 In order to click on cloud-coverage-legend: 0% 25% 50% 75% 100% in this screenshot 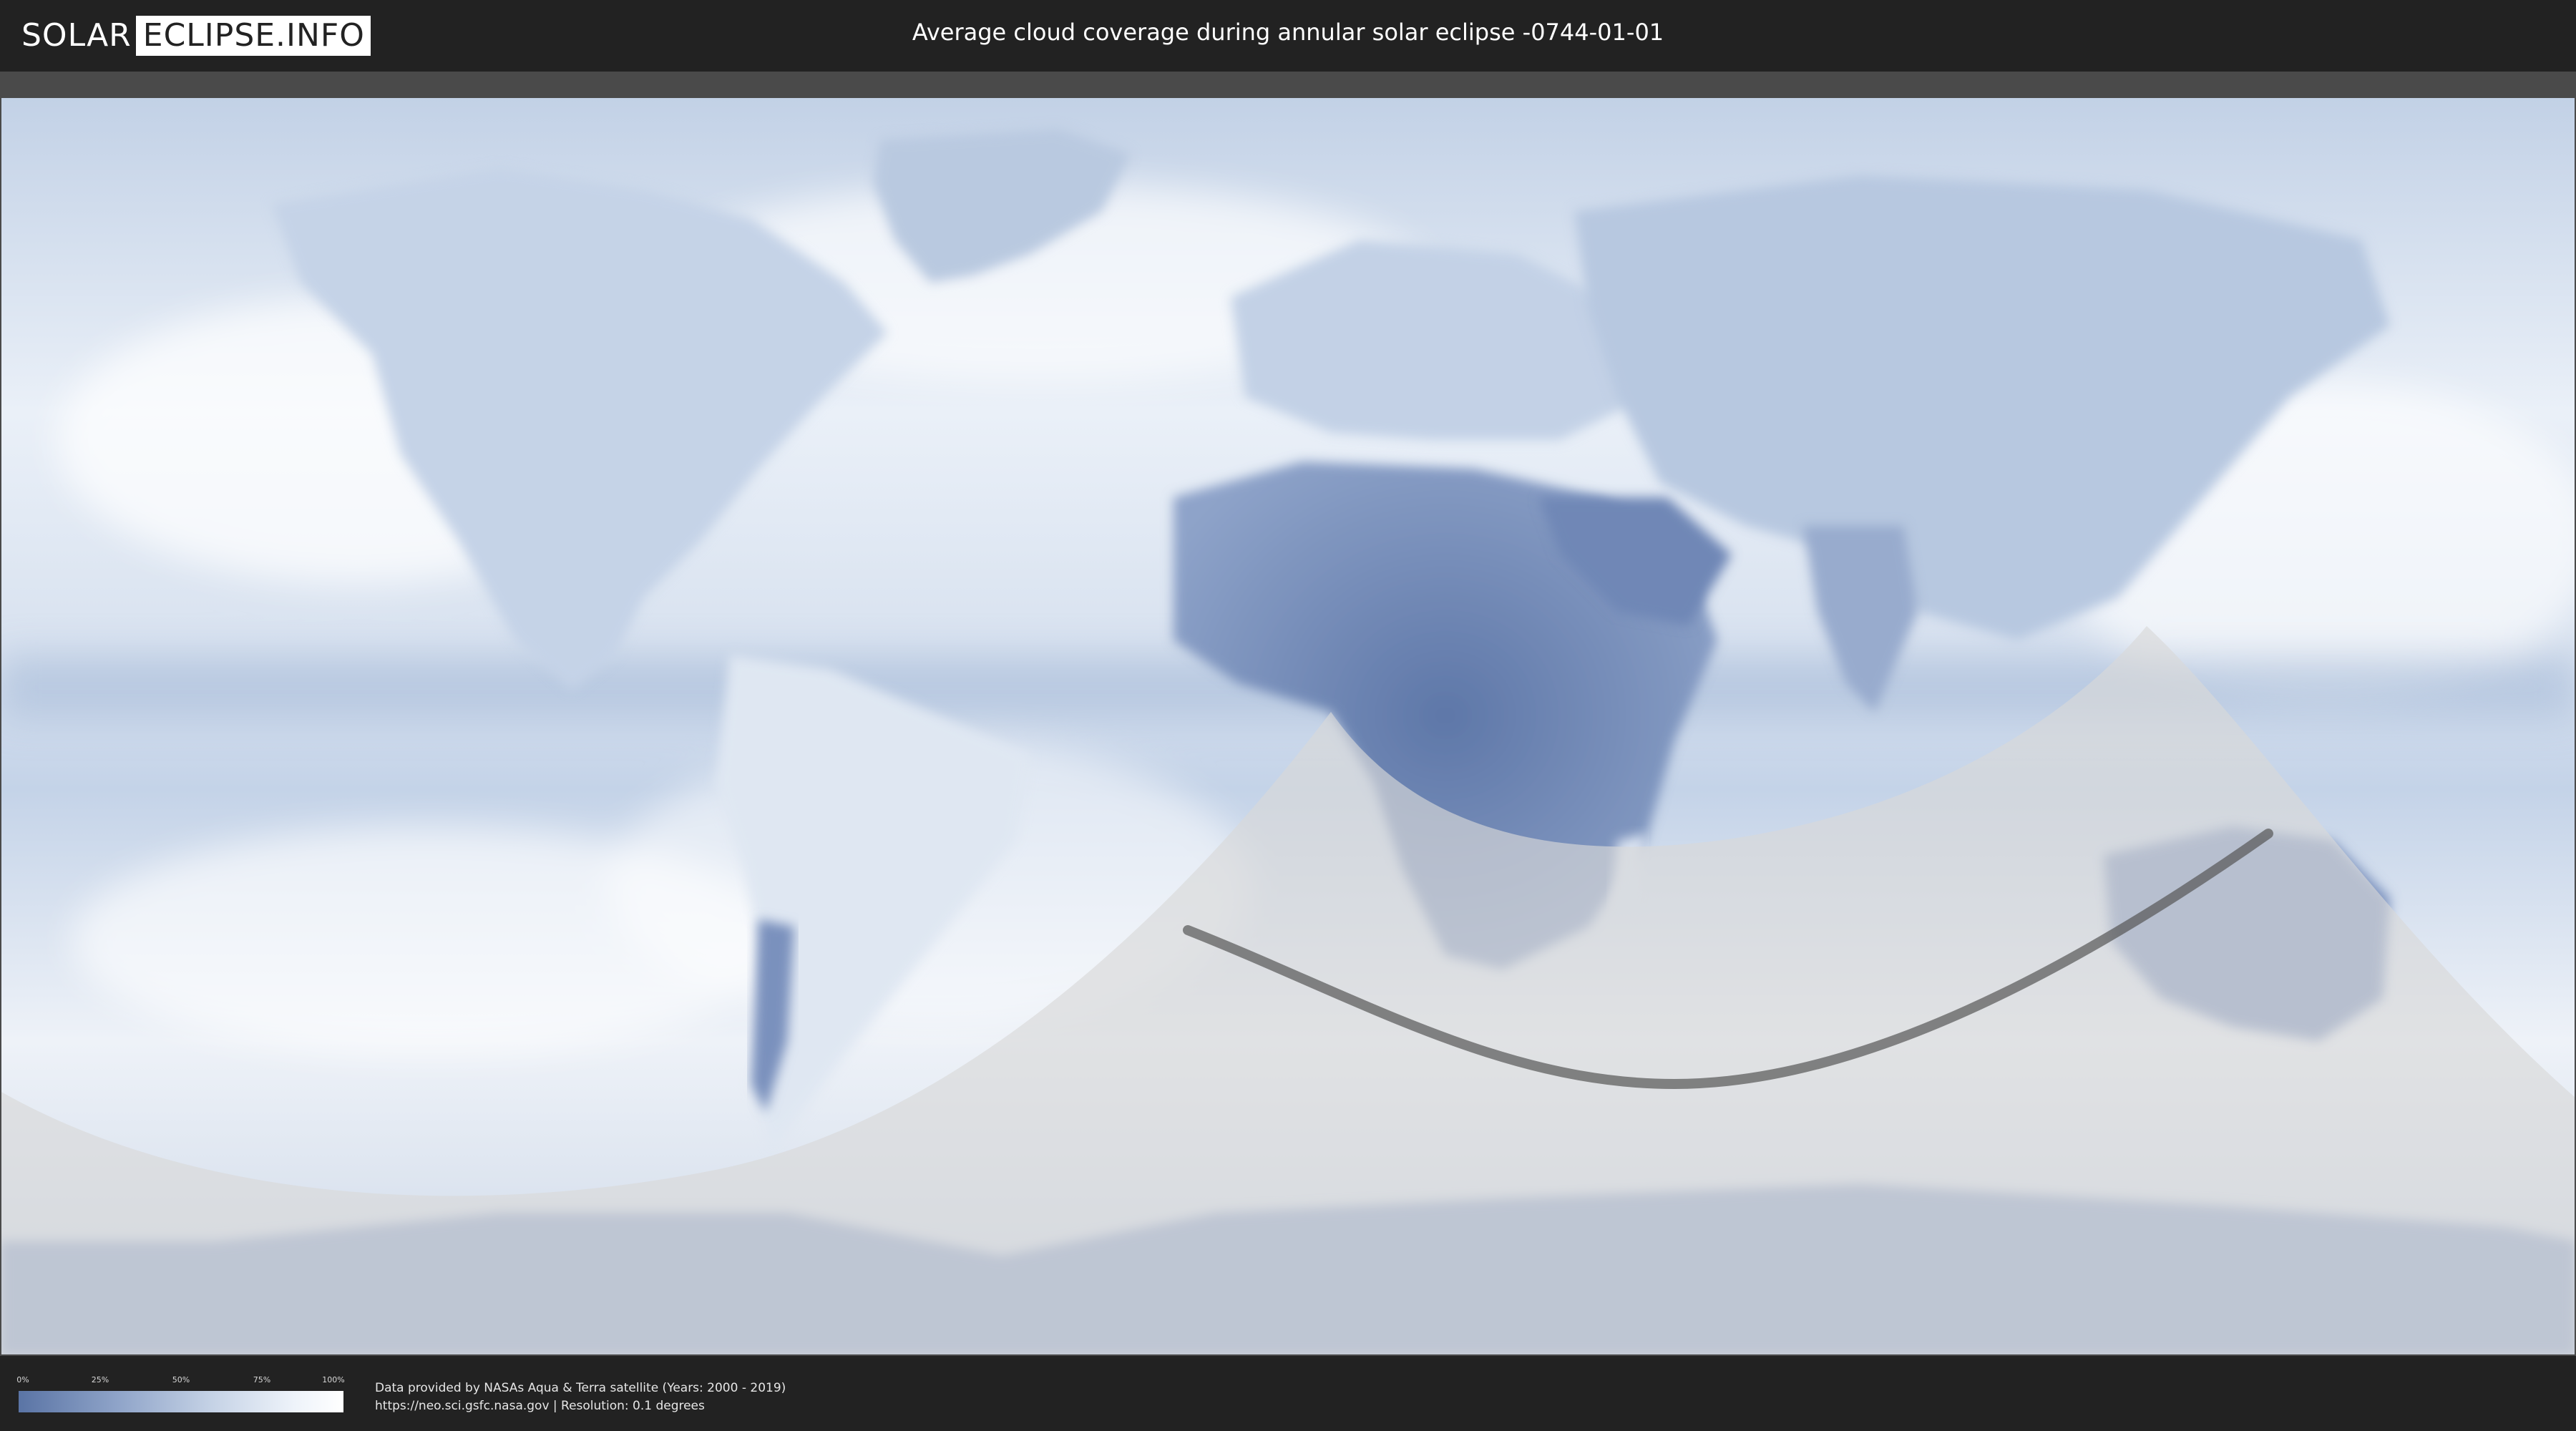, I will do `click(180, 1394)`.